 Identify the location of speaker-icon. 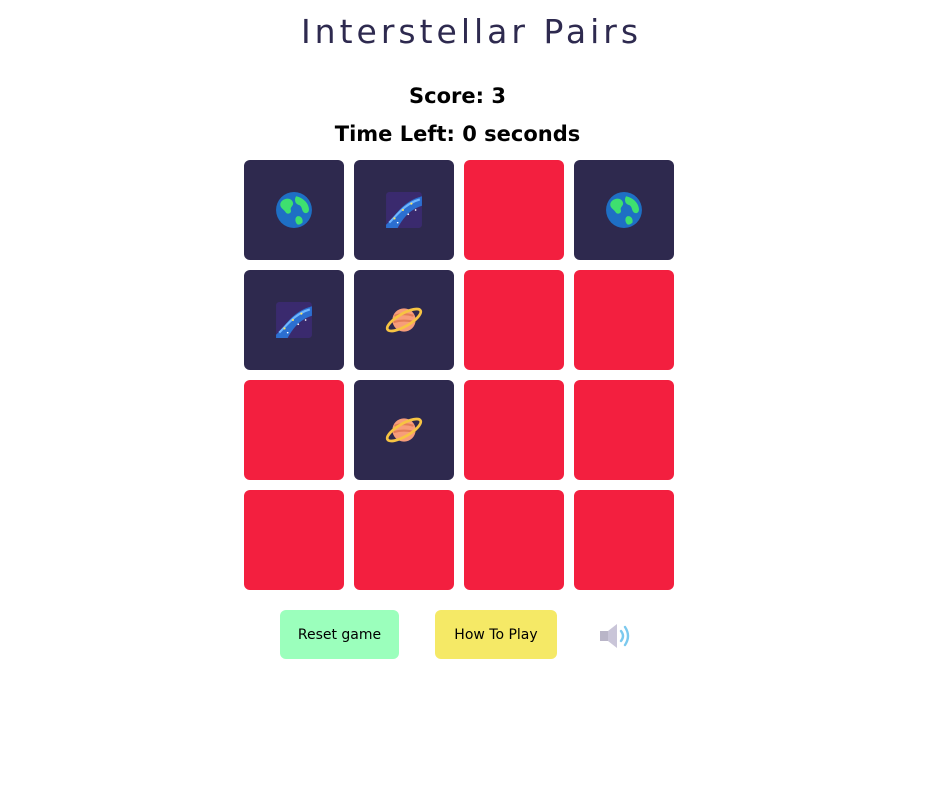
(616, 636).